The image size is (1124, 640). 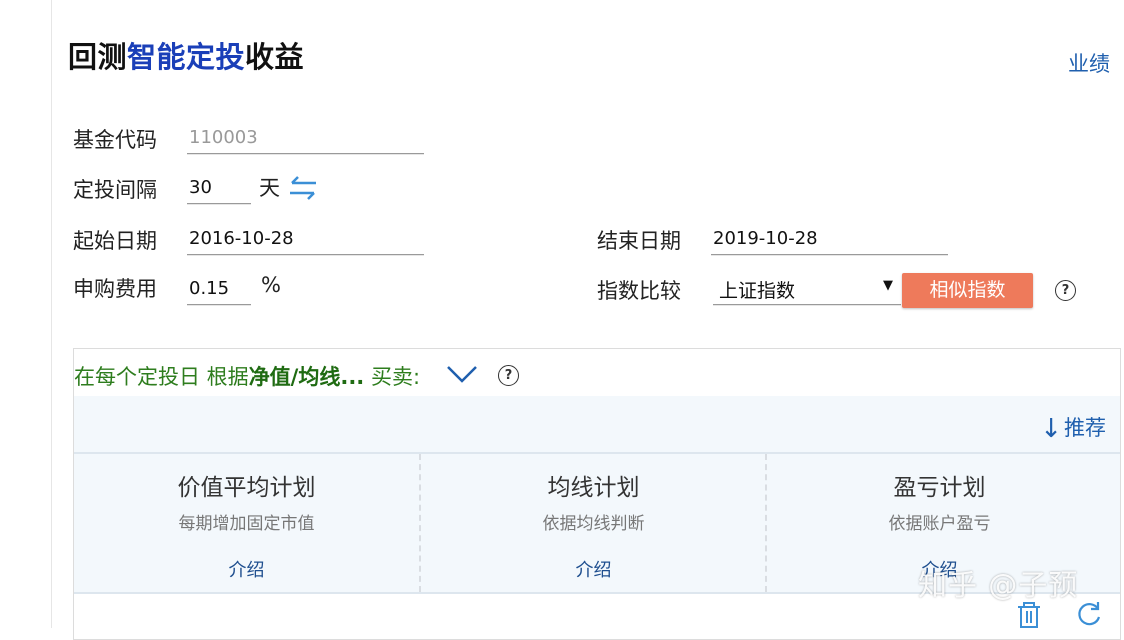 I want to click on plan-card-moving-average: 均线计划 依据均线判断 介绍, so click(x=592, y=523).